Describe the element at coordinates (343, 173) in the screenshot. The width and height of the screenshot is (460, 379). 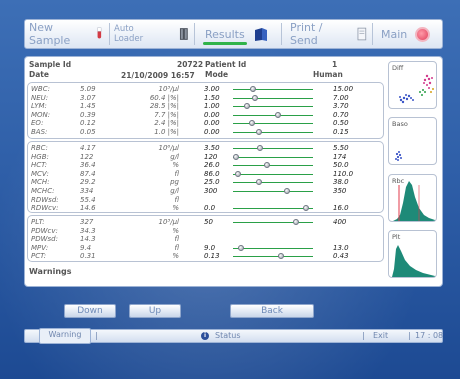
I see `reference-high: 110.0` at that location.